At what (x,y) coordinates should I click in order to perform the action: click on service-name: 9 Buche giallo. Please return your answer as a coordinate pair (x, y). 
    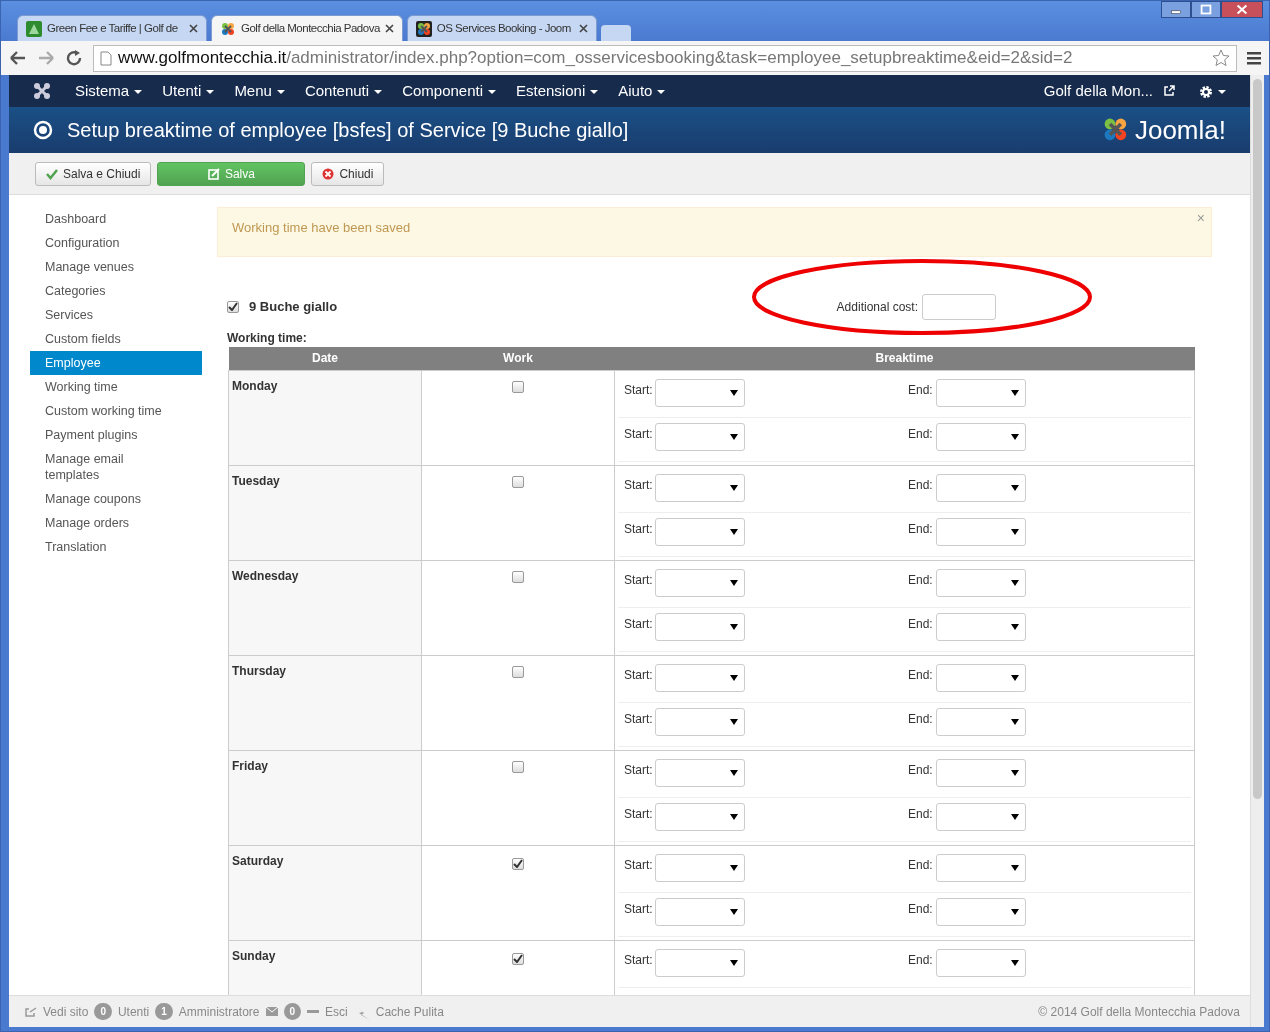
    Looking at the image, I should click on (293, 306).